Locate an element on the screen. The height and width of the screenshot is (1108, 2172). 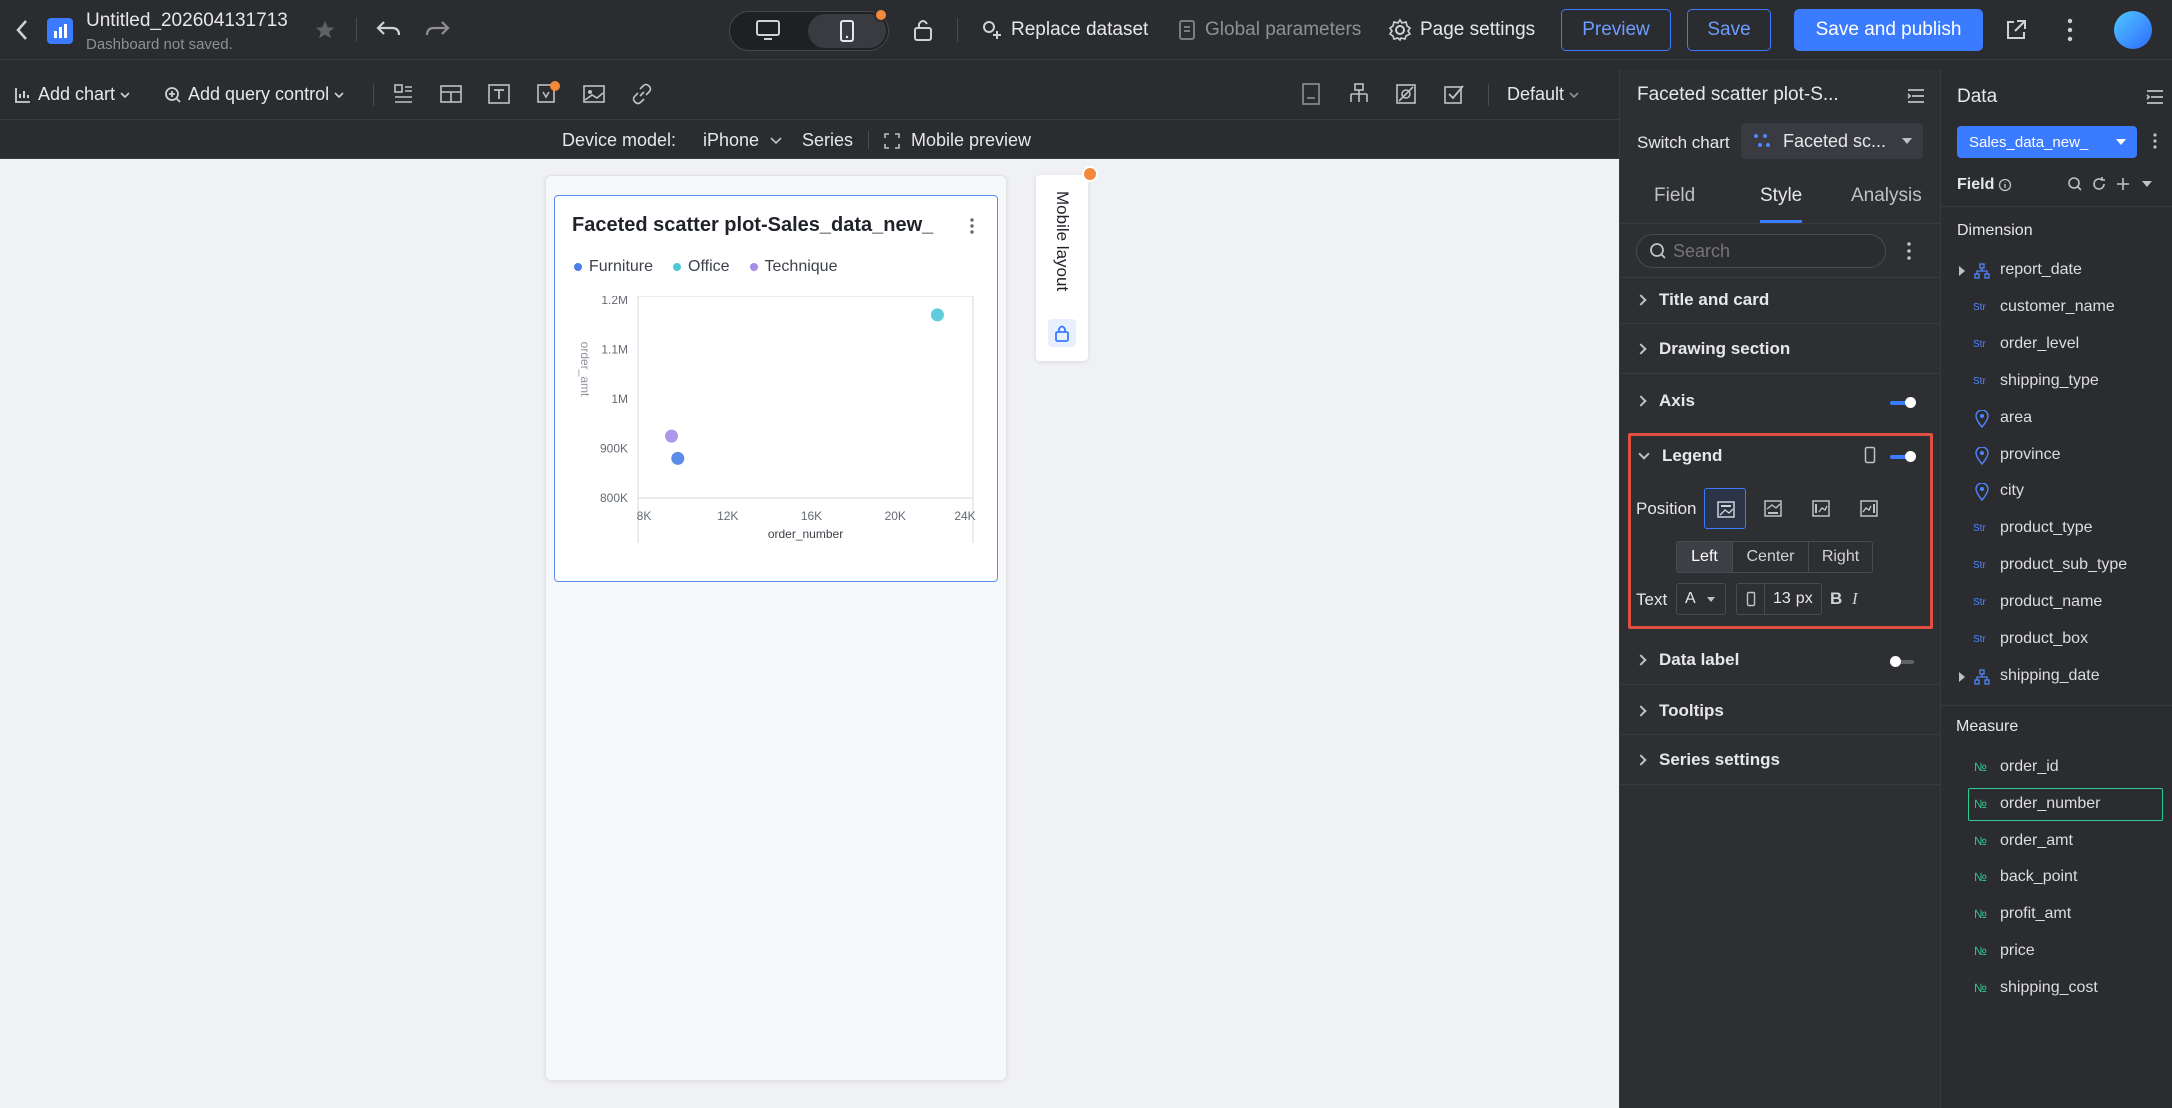
redo-icon is located at coordinates (437, 29).